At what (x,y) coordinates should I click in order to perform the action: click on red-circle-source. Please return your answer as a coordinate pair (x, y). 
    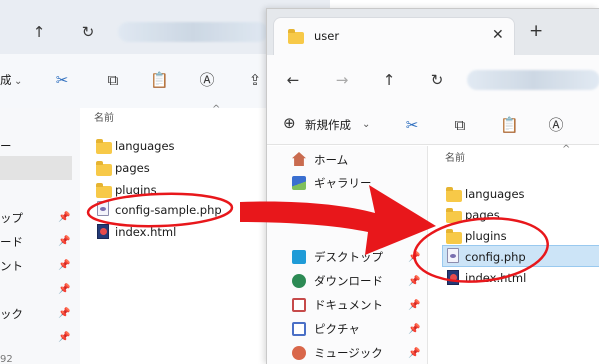
    Looking at the image, I should click on (160, 210).